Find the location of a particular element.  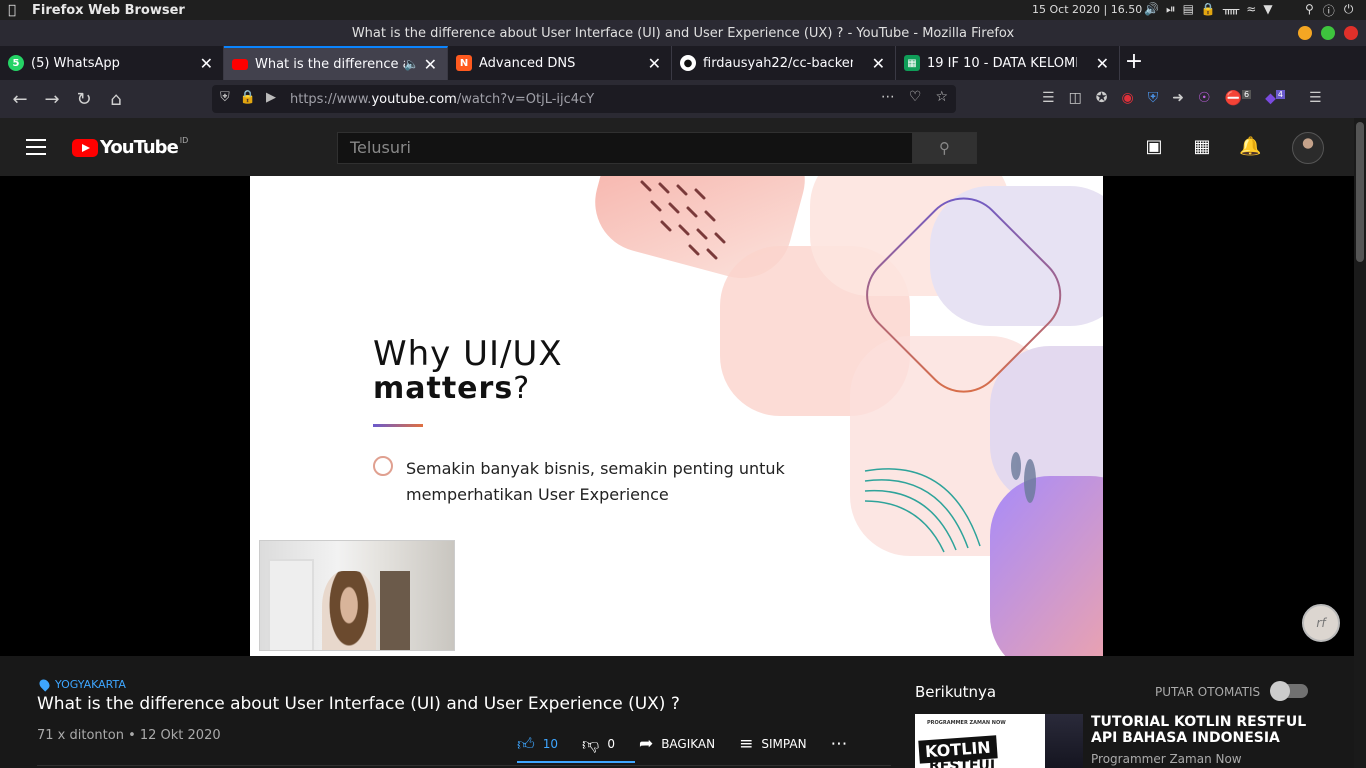

search-button: ⚲ is located at coordinates (944, 148).